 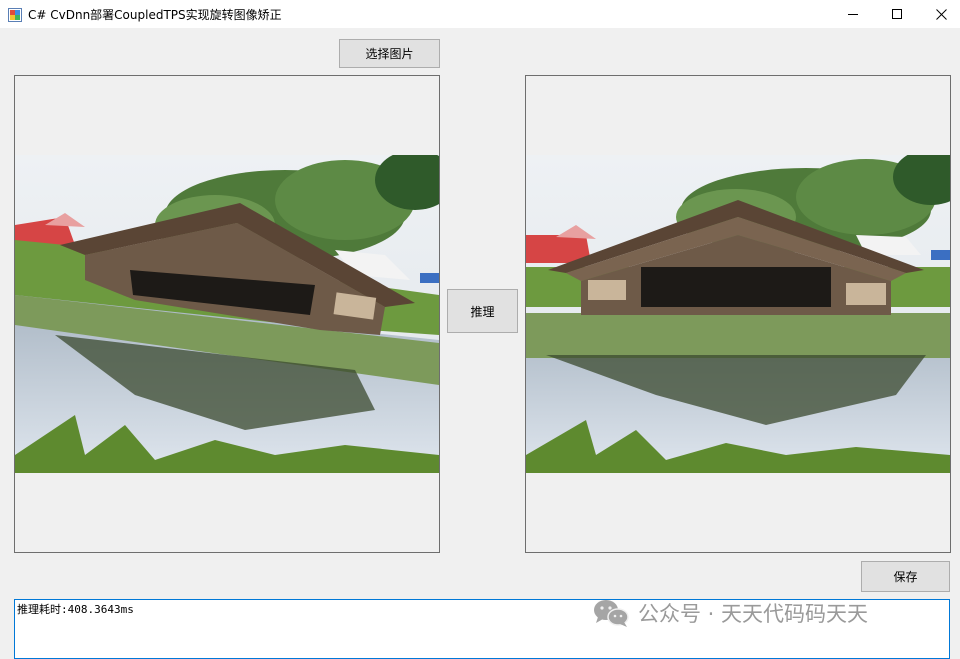 I want to click on minimize-button, so click(x=853, y=14).